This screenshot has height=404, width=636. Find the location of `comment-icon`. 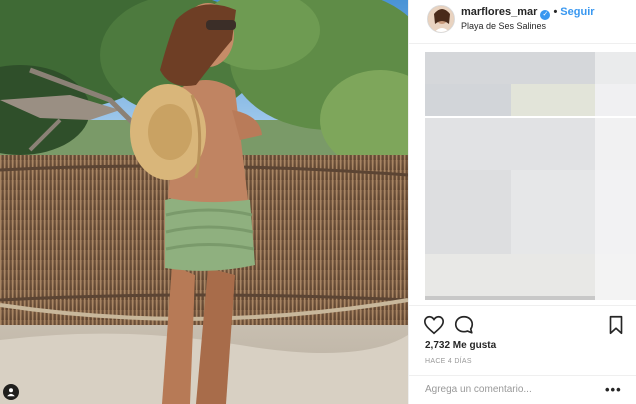

comment-icon is located at coordinates (464, 325).